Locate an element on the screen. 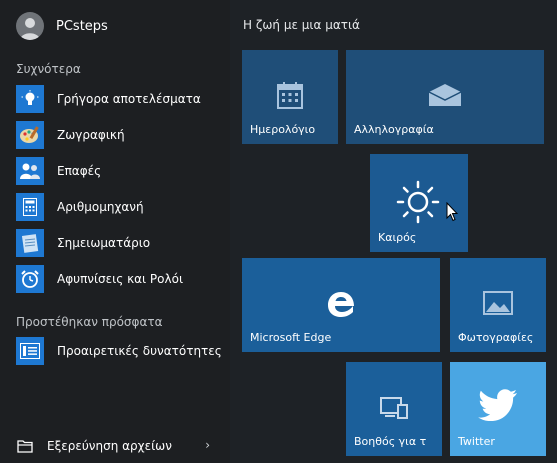 The width and height of the screenshot is (557, 463). app-label: Επαφές is located at coordinates (79, 171).